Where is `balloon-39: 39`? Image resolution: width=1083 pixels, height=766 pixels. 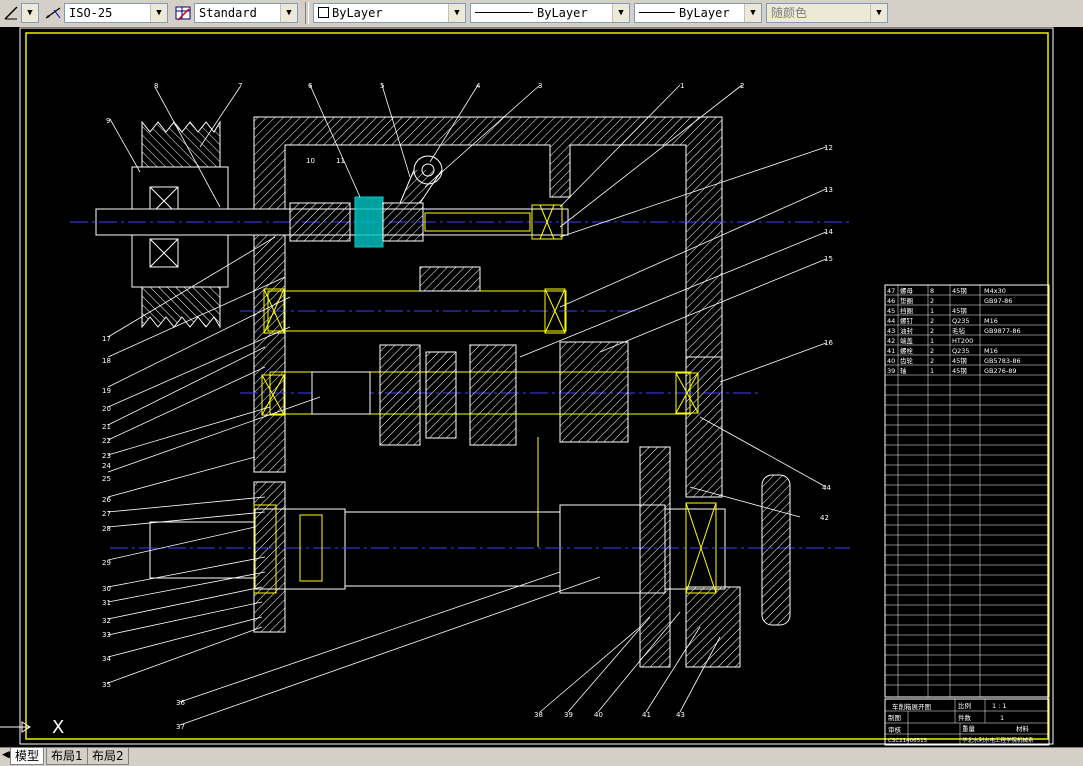
balloon-39: 39 is located at coordinates (568, 715).